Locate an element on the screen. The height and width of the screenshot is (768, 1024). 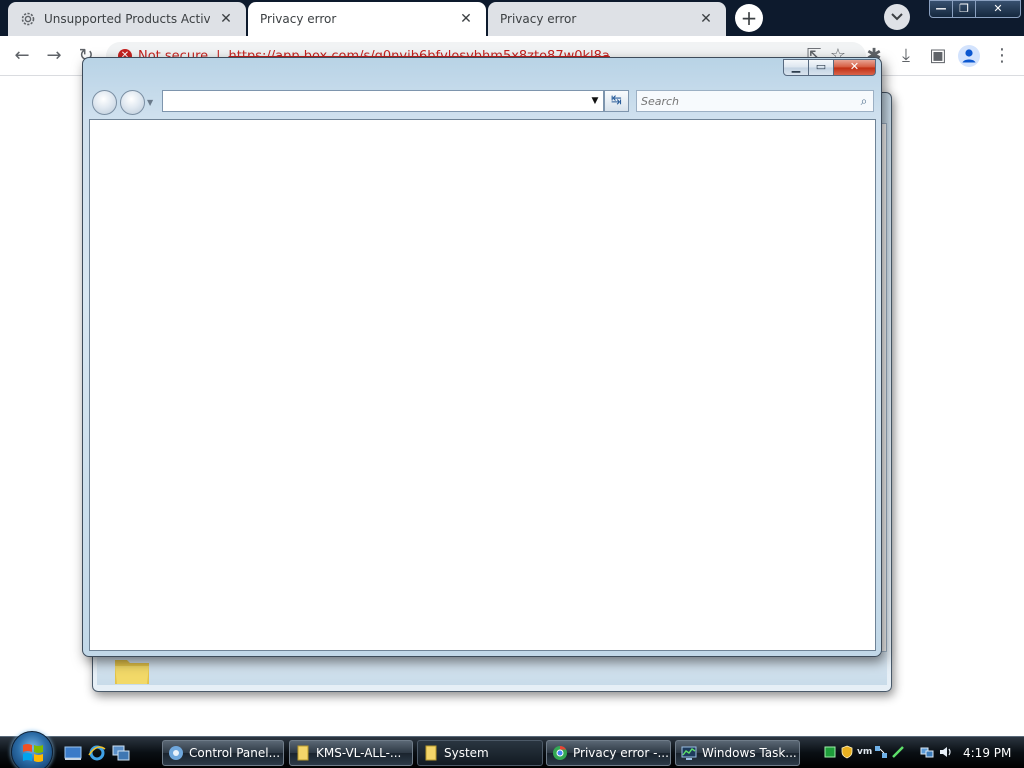
browser-restore-button: ❐ is located at coordinates (964, 9).